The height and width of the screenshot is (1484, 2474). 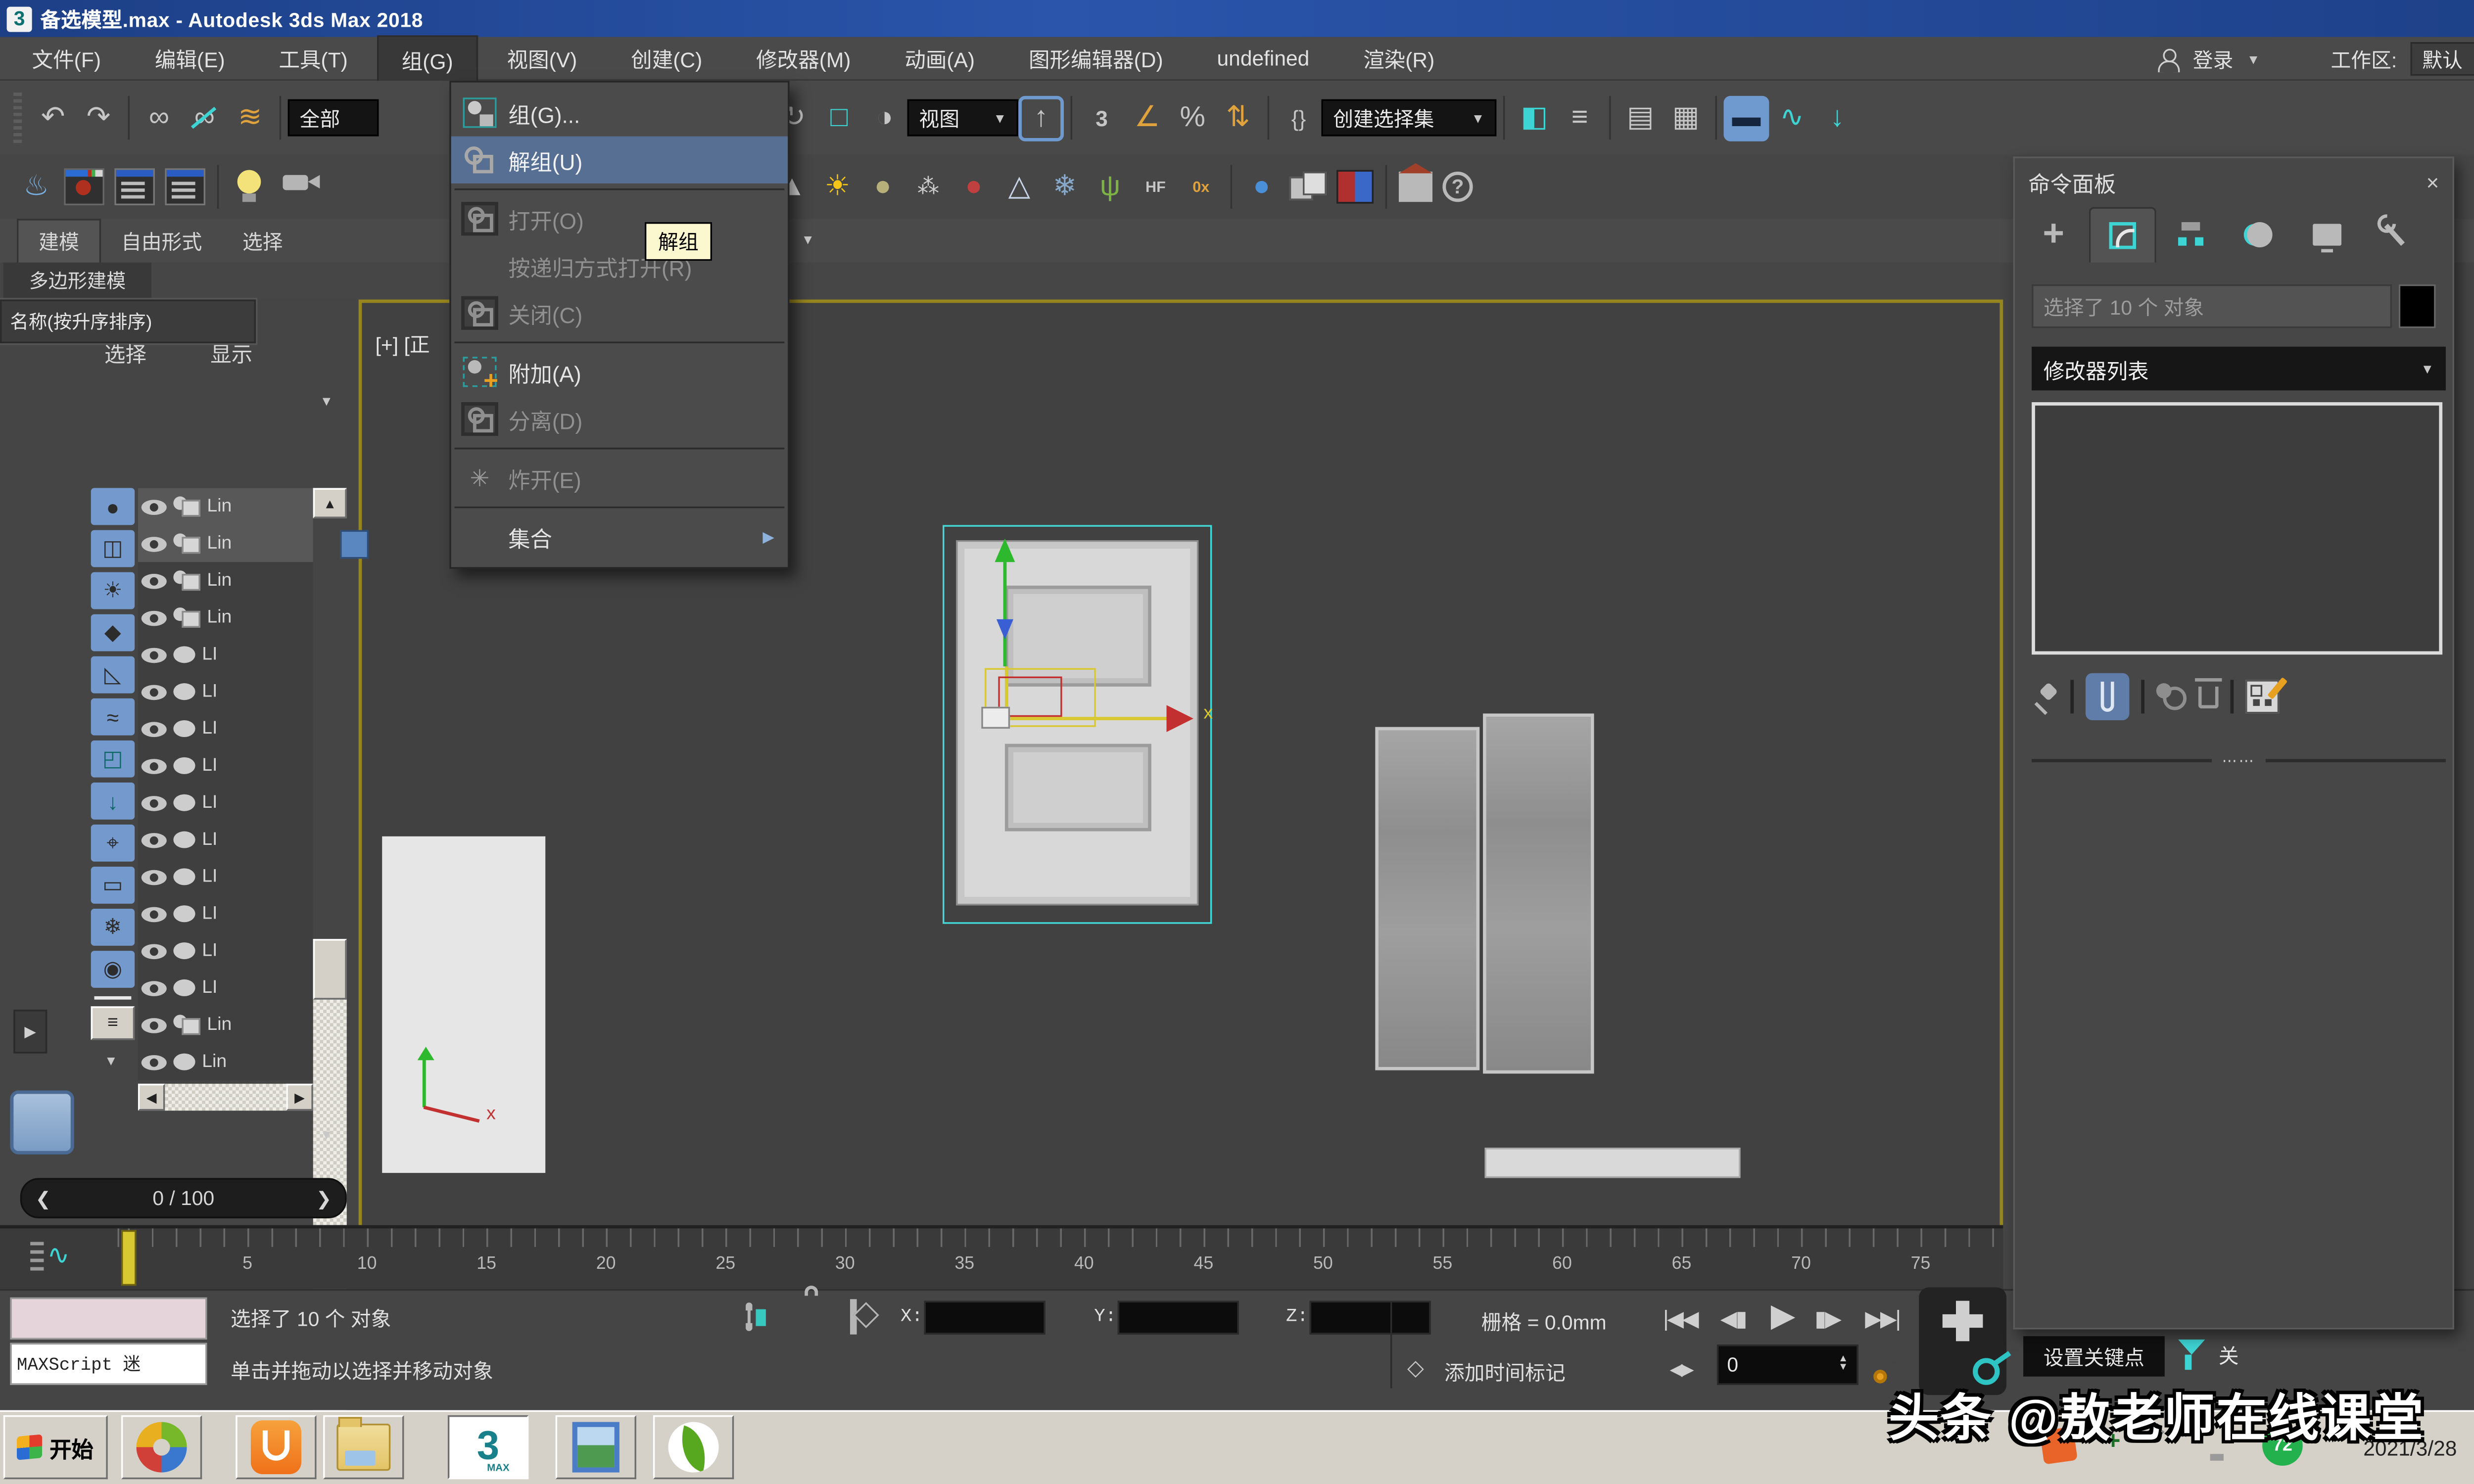 I want to click on menubar-item-3: 组(G), so click(x=427, y=58).